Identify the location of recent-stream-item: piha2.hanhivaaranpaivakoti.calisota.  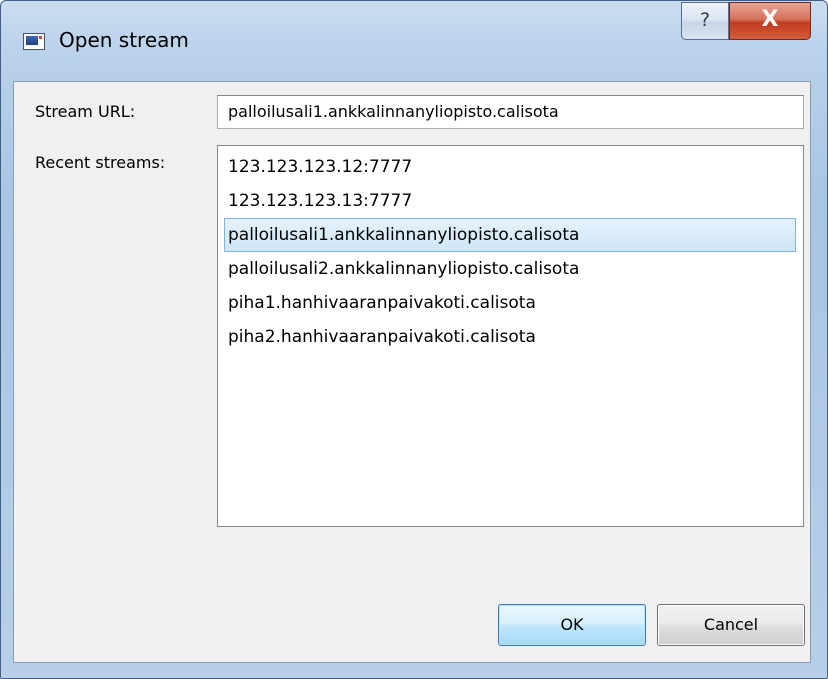
(510, 337).